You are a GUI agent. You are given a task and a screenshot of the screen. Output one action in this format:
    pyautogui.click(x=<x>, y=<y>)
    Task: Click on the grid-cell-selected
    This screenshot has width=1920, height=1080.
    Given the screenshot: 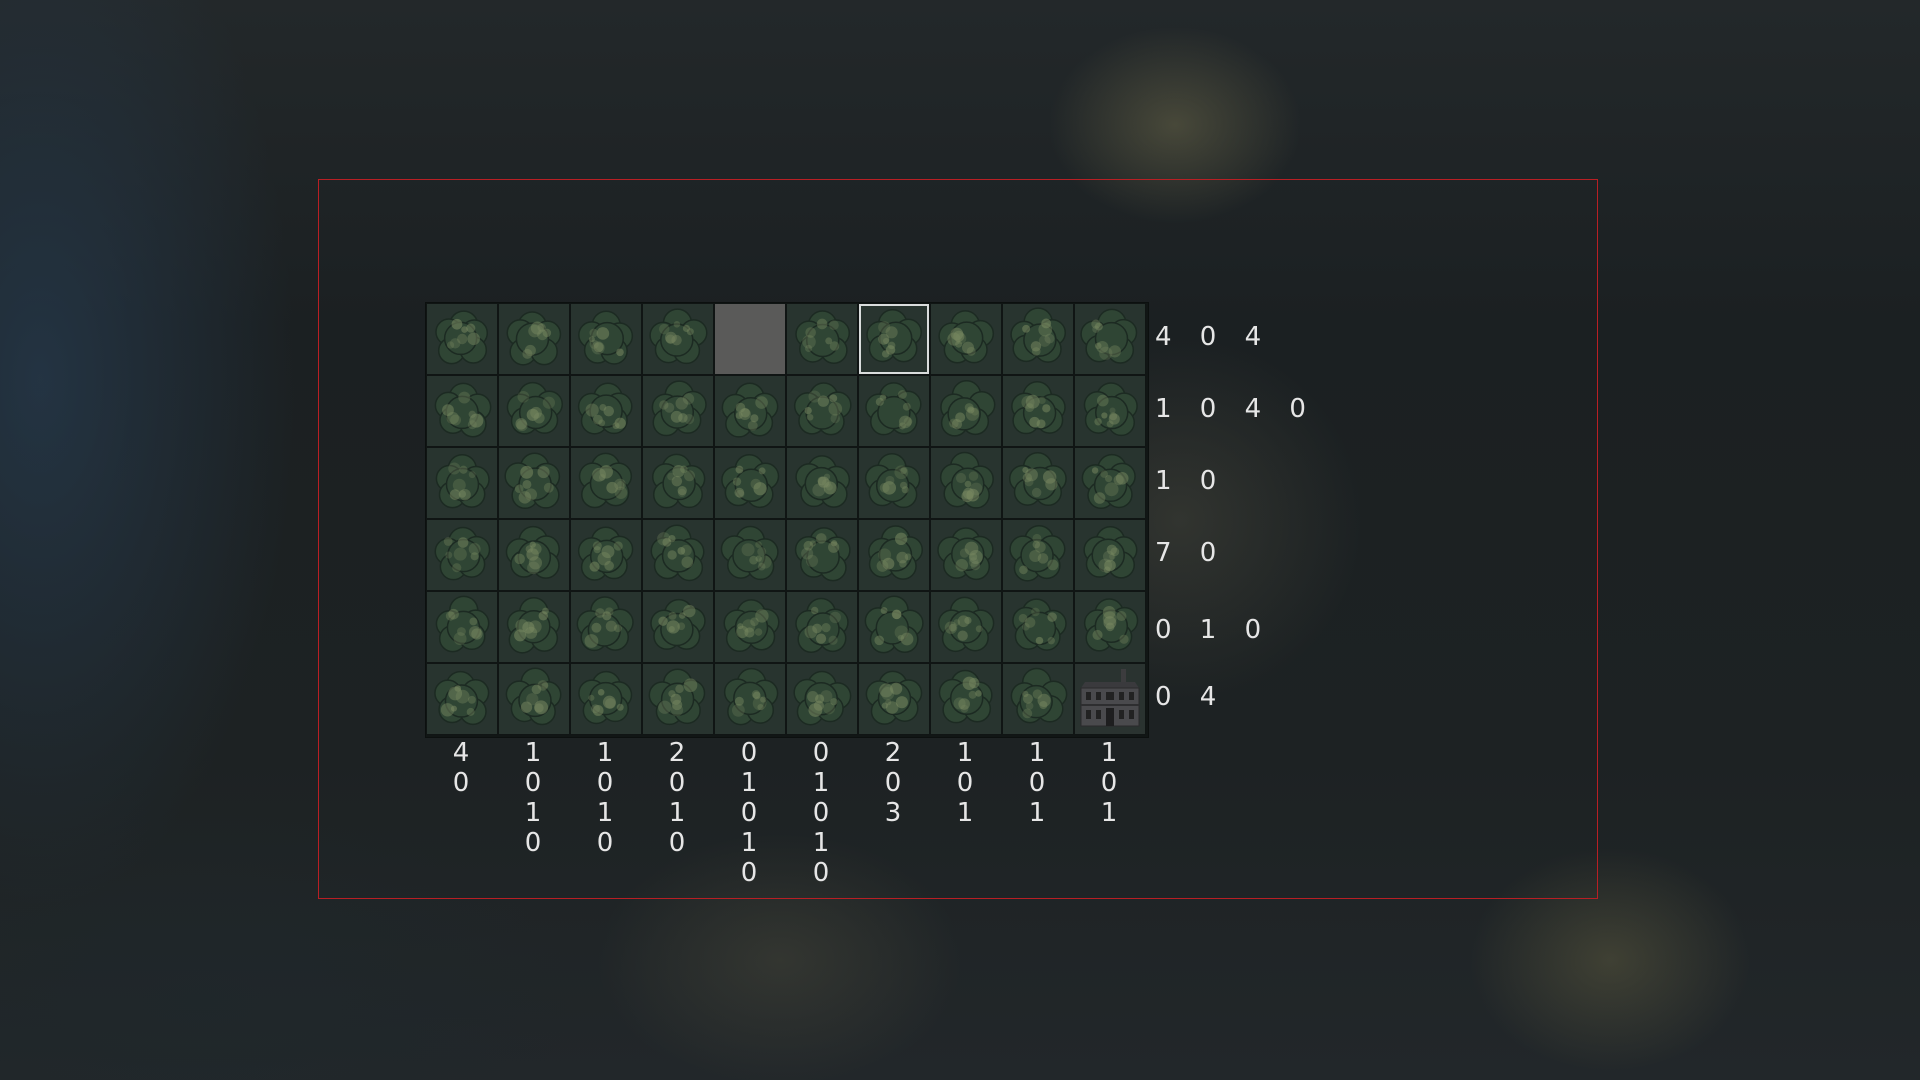 What is the action you would take?
    pyautogui.click(x=894, y=339)
    